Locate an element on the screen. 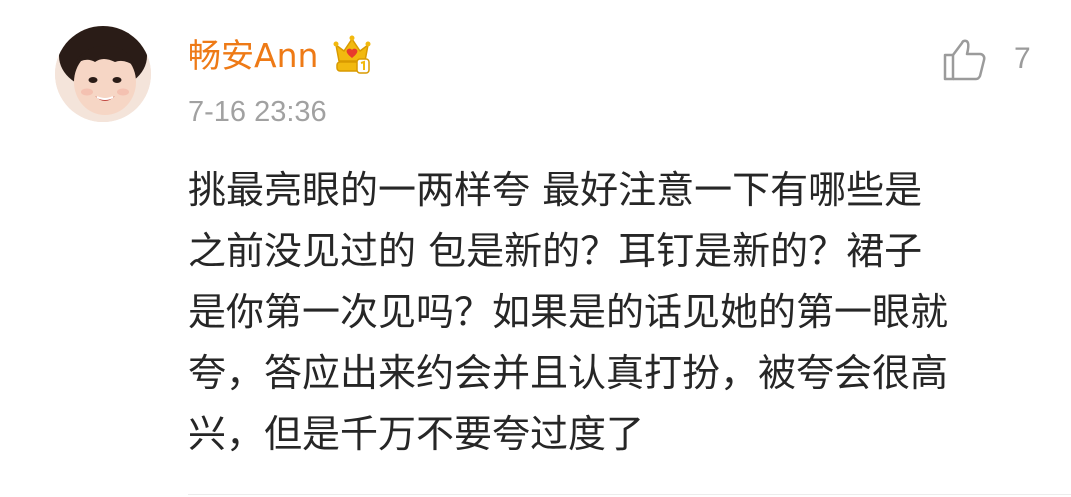  comment-body-line: 之前没见过的 包是新的？耳钉是新的？裙子 is located at coordinates (555, 251).